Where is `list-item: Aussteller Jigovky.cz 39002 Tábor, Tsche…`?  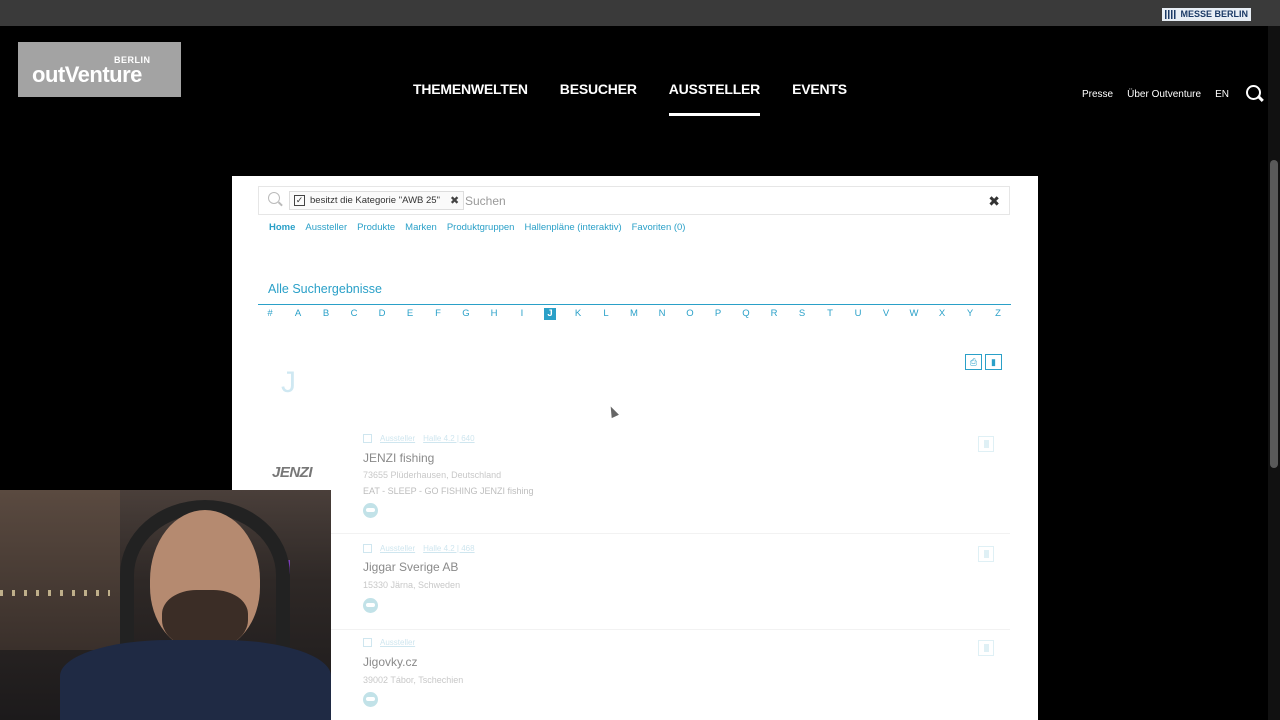 list-item: Aussteller Jigovky.cz 39002 Tábor, Tsche… is located at coordinates (634, 677).